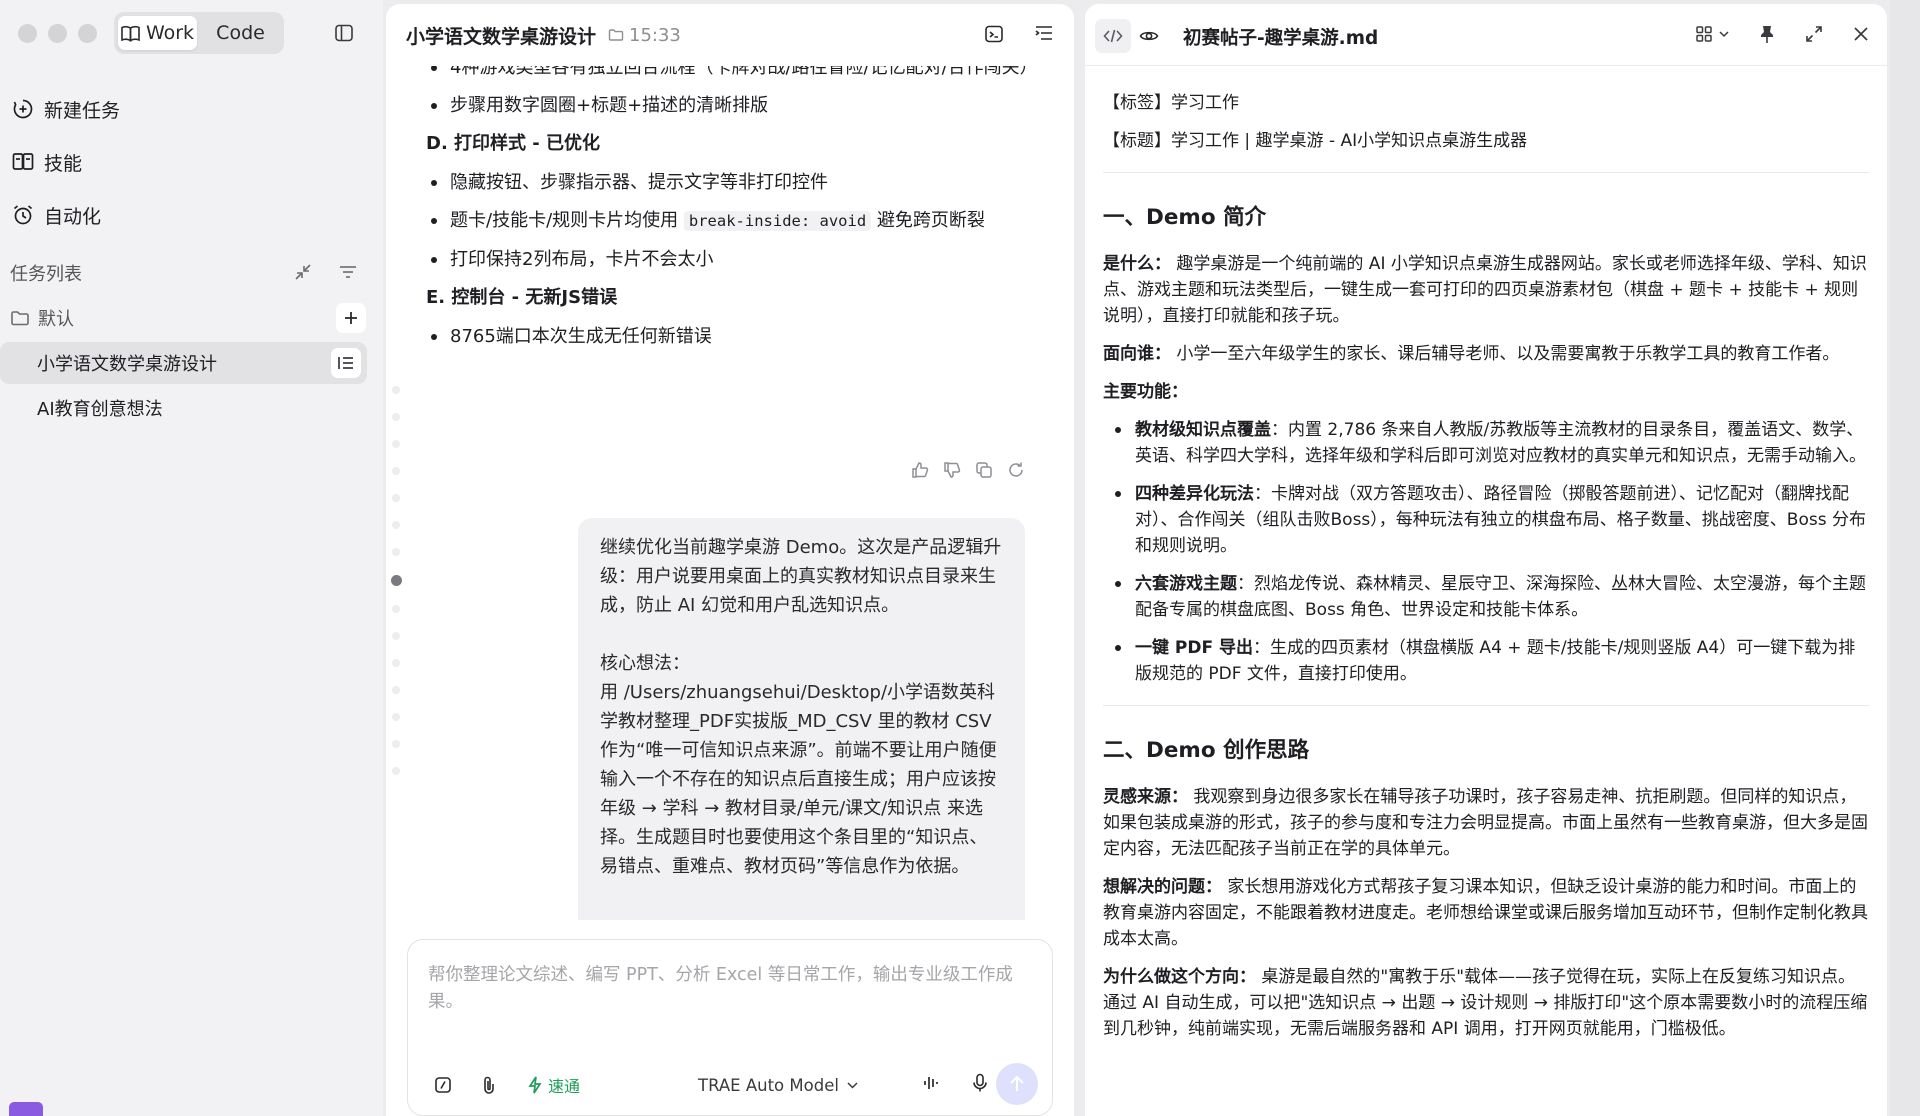  Describe the element at coordinates (23, 109) in the screenshot. I see `new-task-icon` at that location.